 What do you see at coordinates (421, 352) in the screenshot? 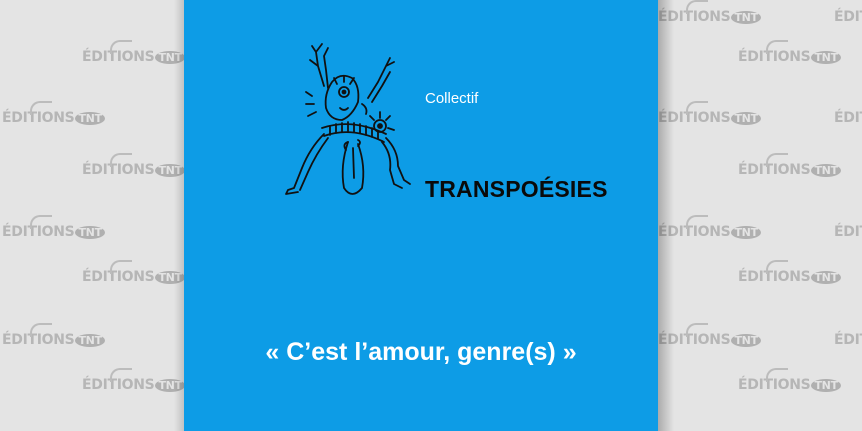
I see `book-subtitle: « C’est l’amour, genre(s) »` at bounding box center [421, 352].